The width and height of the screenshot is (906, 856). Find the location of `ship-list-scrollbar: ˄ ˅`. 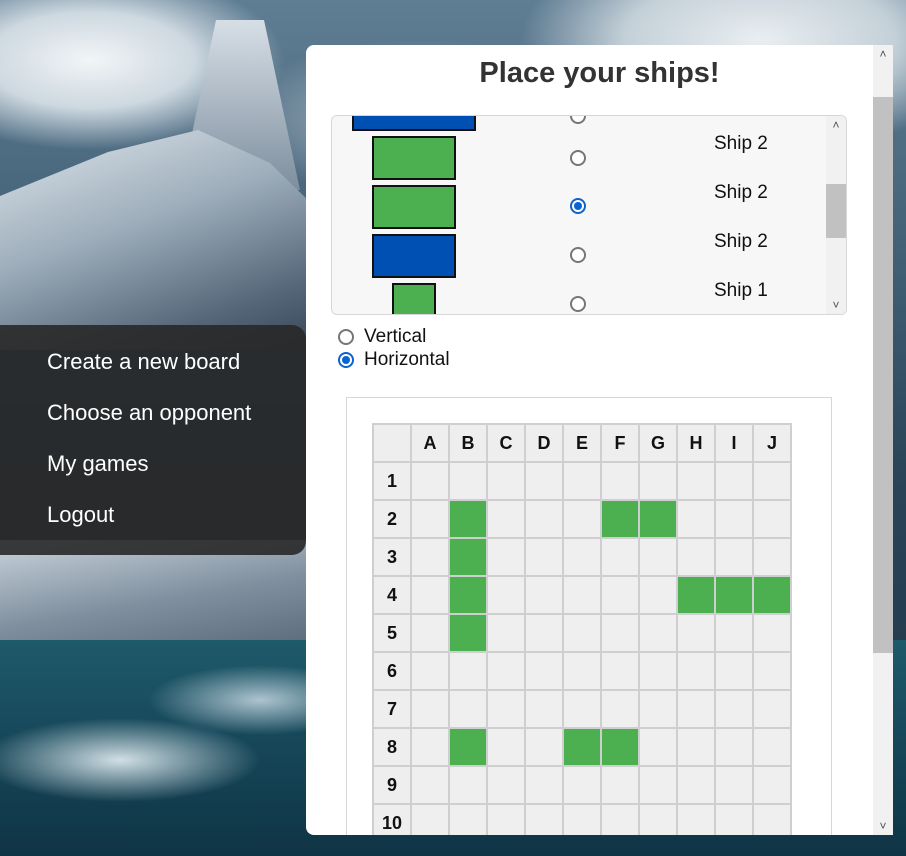

ship-list-scrollbar: ˄ ˅ is located at coordinates (836, 215).